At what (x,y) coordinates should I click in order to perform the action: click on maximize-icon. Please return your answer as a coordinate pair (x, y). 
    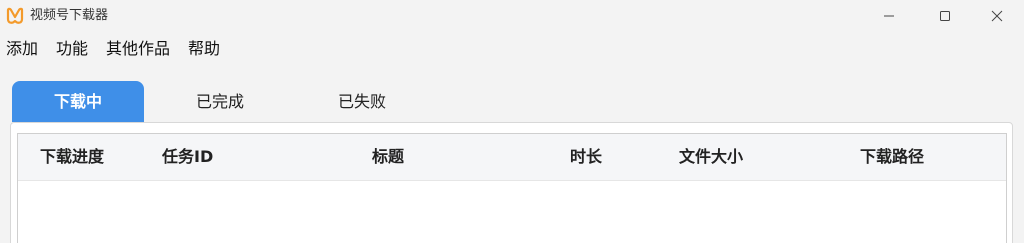
    Looking at the image, I should click on (945, 16).